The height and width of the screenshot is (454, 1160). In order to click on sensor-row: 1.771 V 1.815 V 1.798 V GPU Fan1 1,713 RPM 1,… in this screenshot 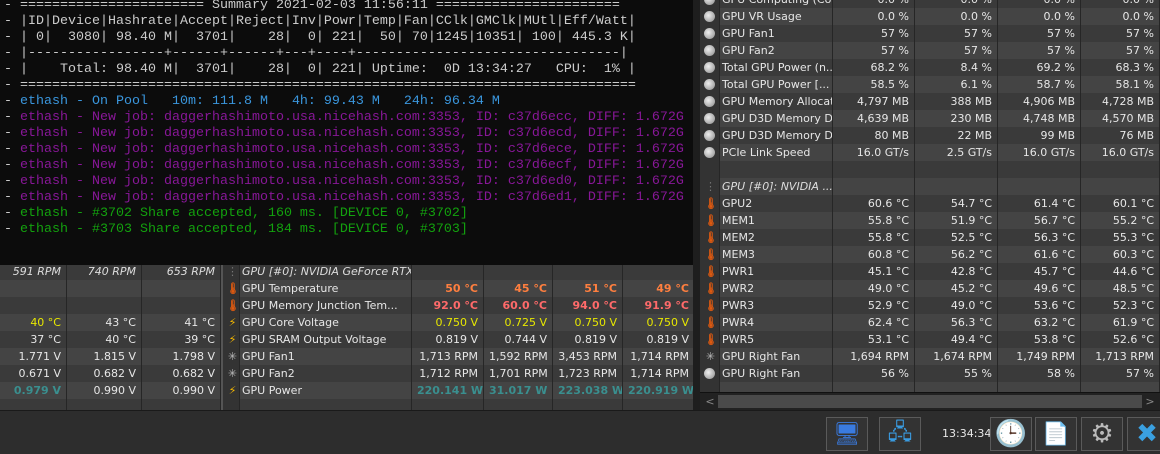, I will do `click(346, 356)`.